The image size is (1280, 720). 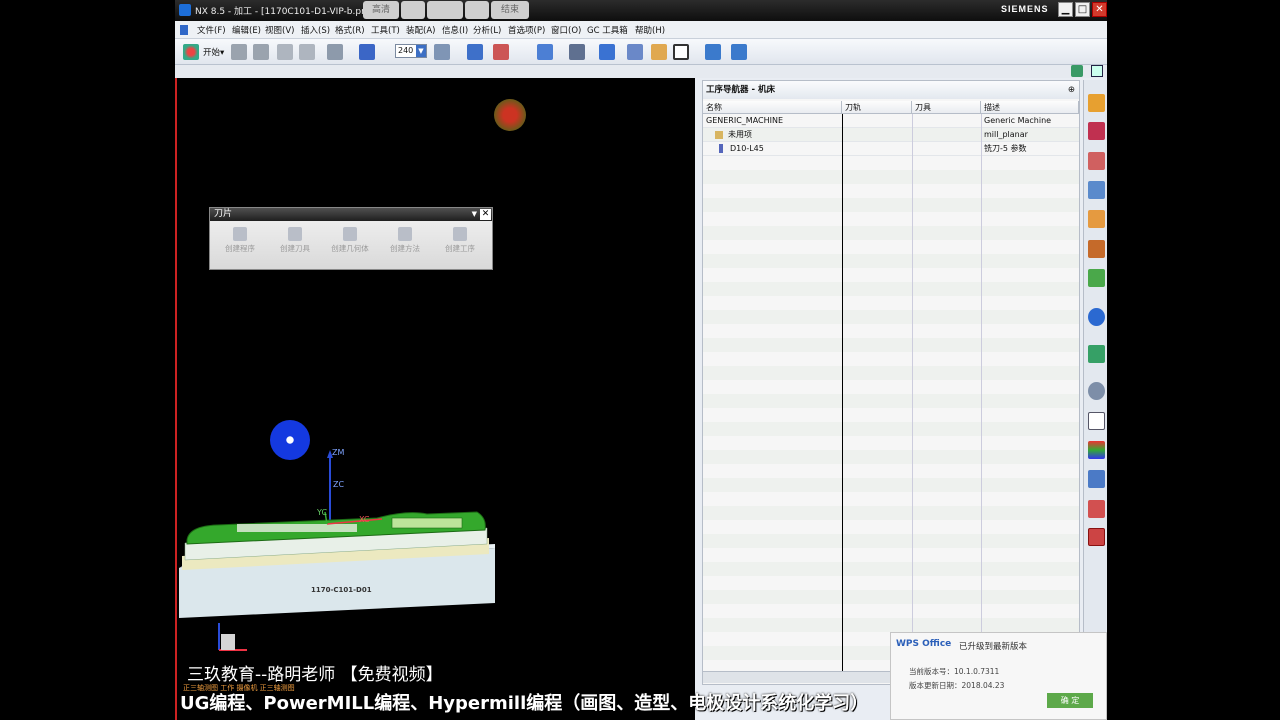 I want to click on maximize-button: □, so click(x=1082, y=9).